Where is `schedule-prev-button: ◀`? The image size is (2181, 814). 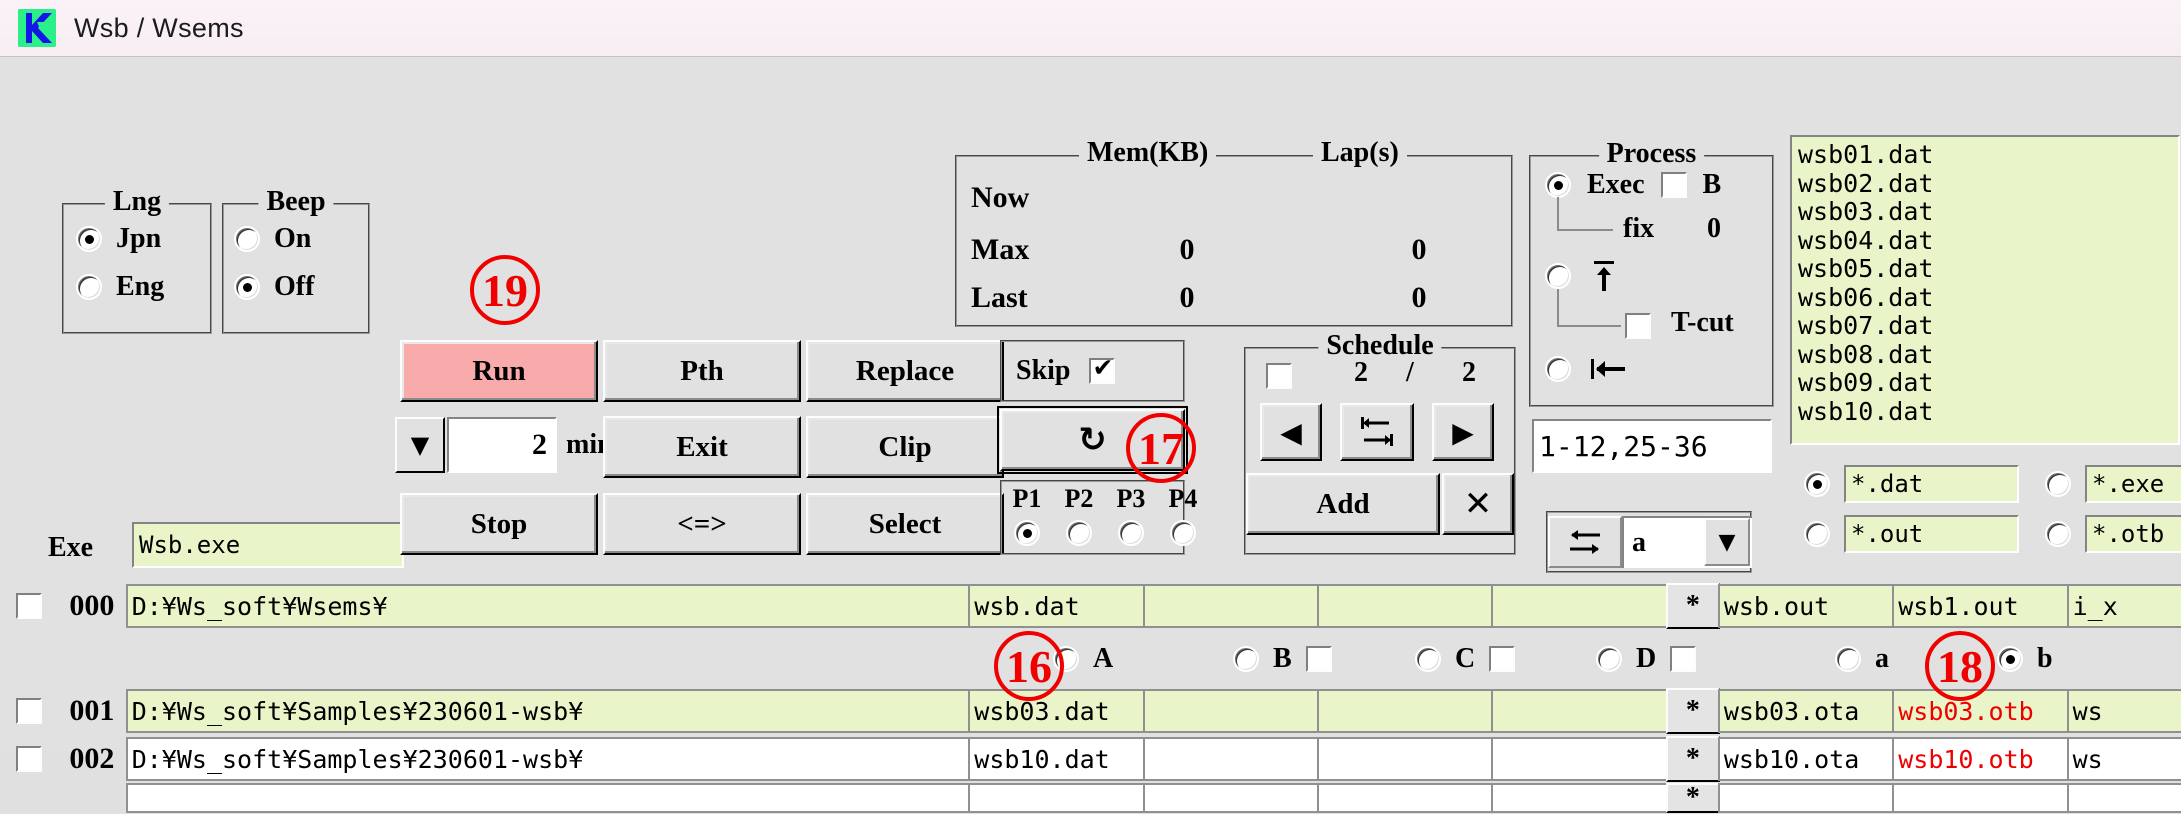 schedule-prev-button: ◀ is located at coordinates (1291, 432).